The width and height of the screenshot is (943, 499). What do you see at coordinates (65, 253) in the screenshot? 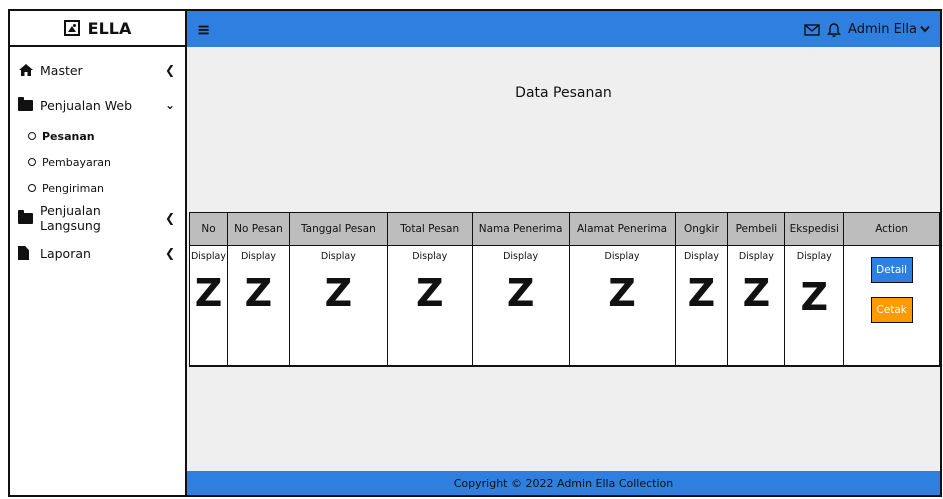
I see `sidebar-item-label: Laporan` at bounding box center [65, 253].